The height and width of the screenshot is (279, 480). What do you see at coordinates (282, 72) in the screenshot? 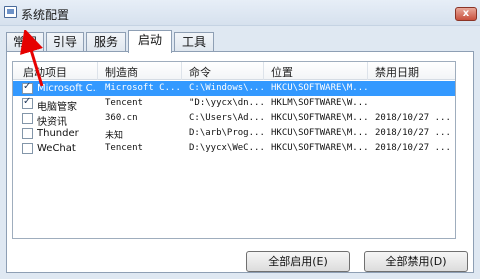
I see `column-location: 位置` at bounding box center [282, 72].